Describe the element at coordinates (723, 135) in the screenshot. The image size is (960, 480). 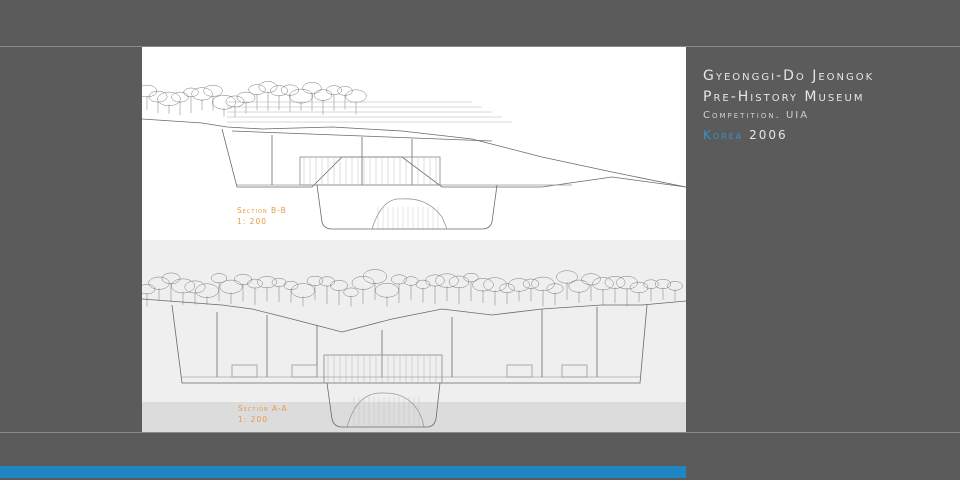
I see `country-label: Korea` at that location.